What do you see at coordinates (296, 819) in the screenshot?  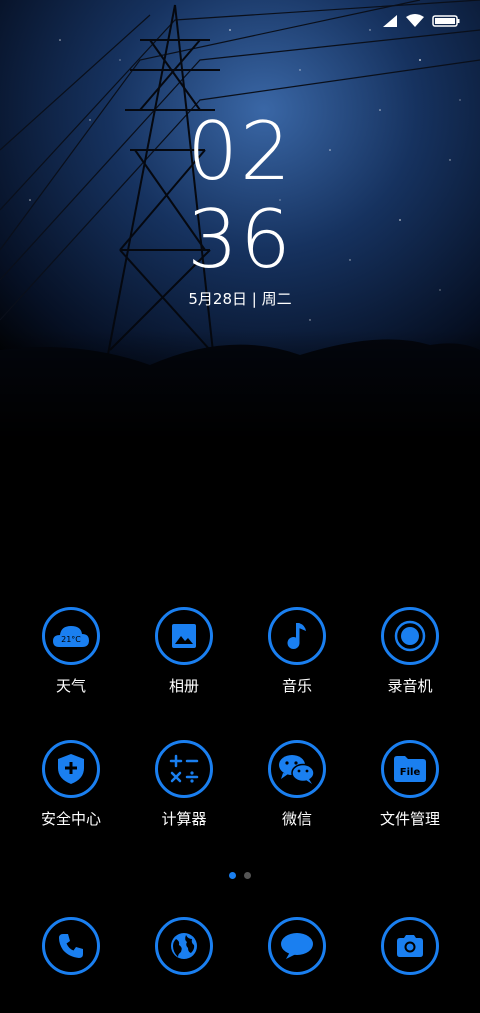 I see `app-label: 微信` at bounding box center [296, 819].